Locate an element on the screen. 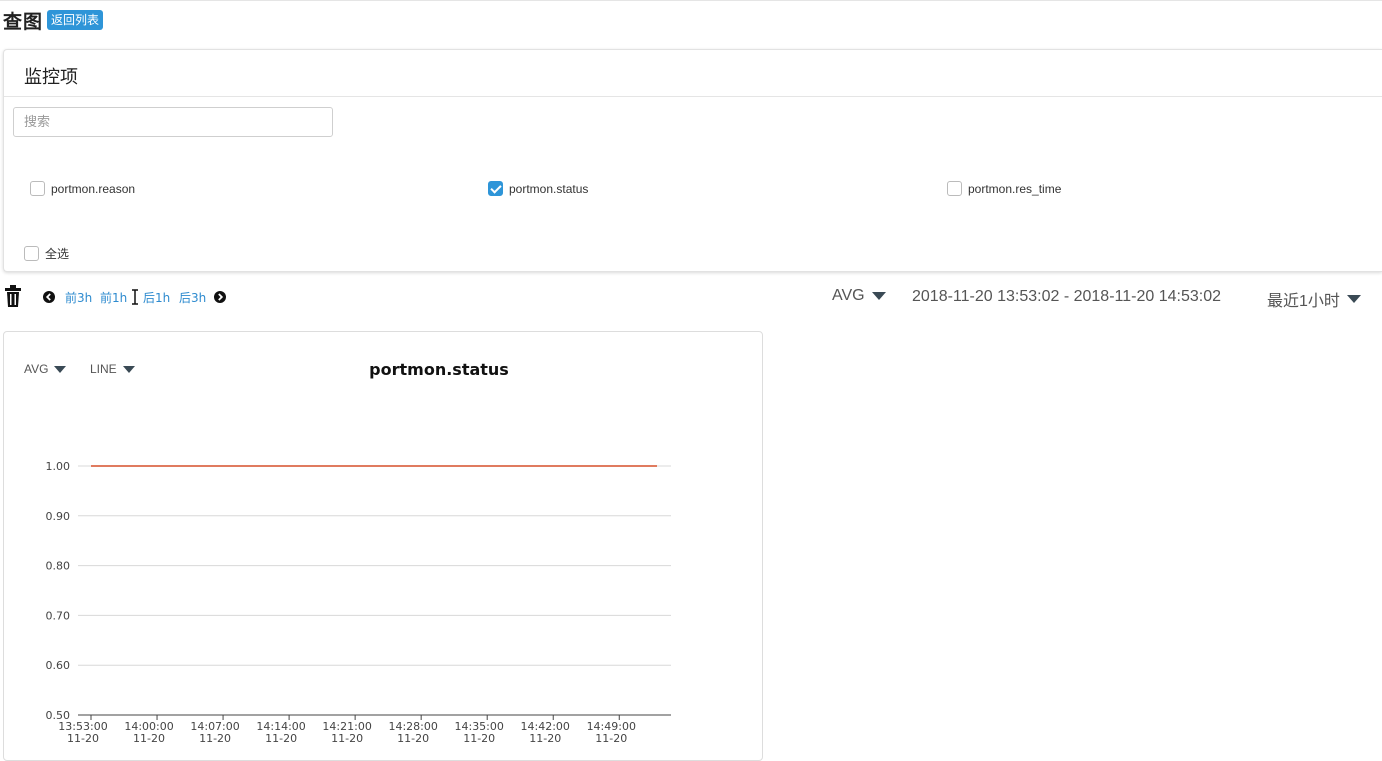  checkbox-item-status: portmon.status is located at coordinates (538, 188).